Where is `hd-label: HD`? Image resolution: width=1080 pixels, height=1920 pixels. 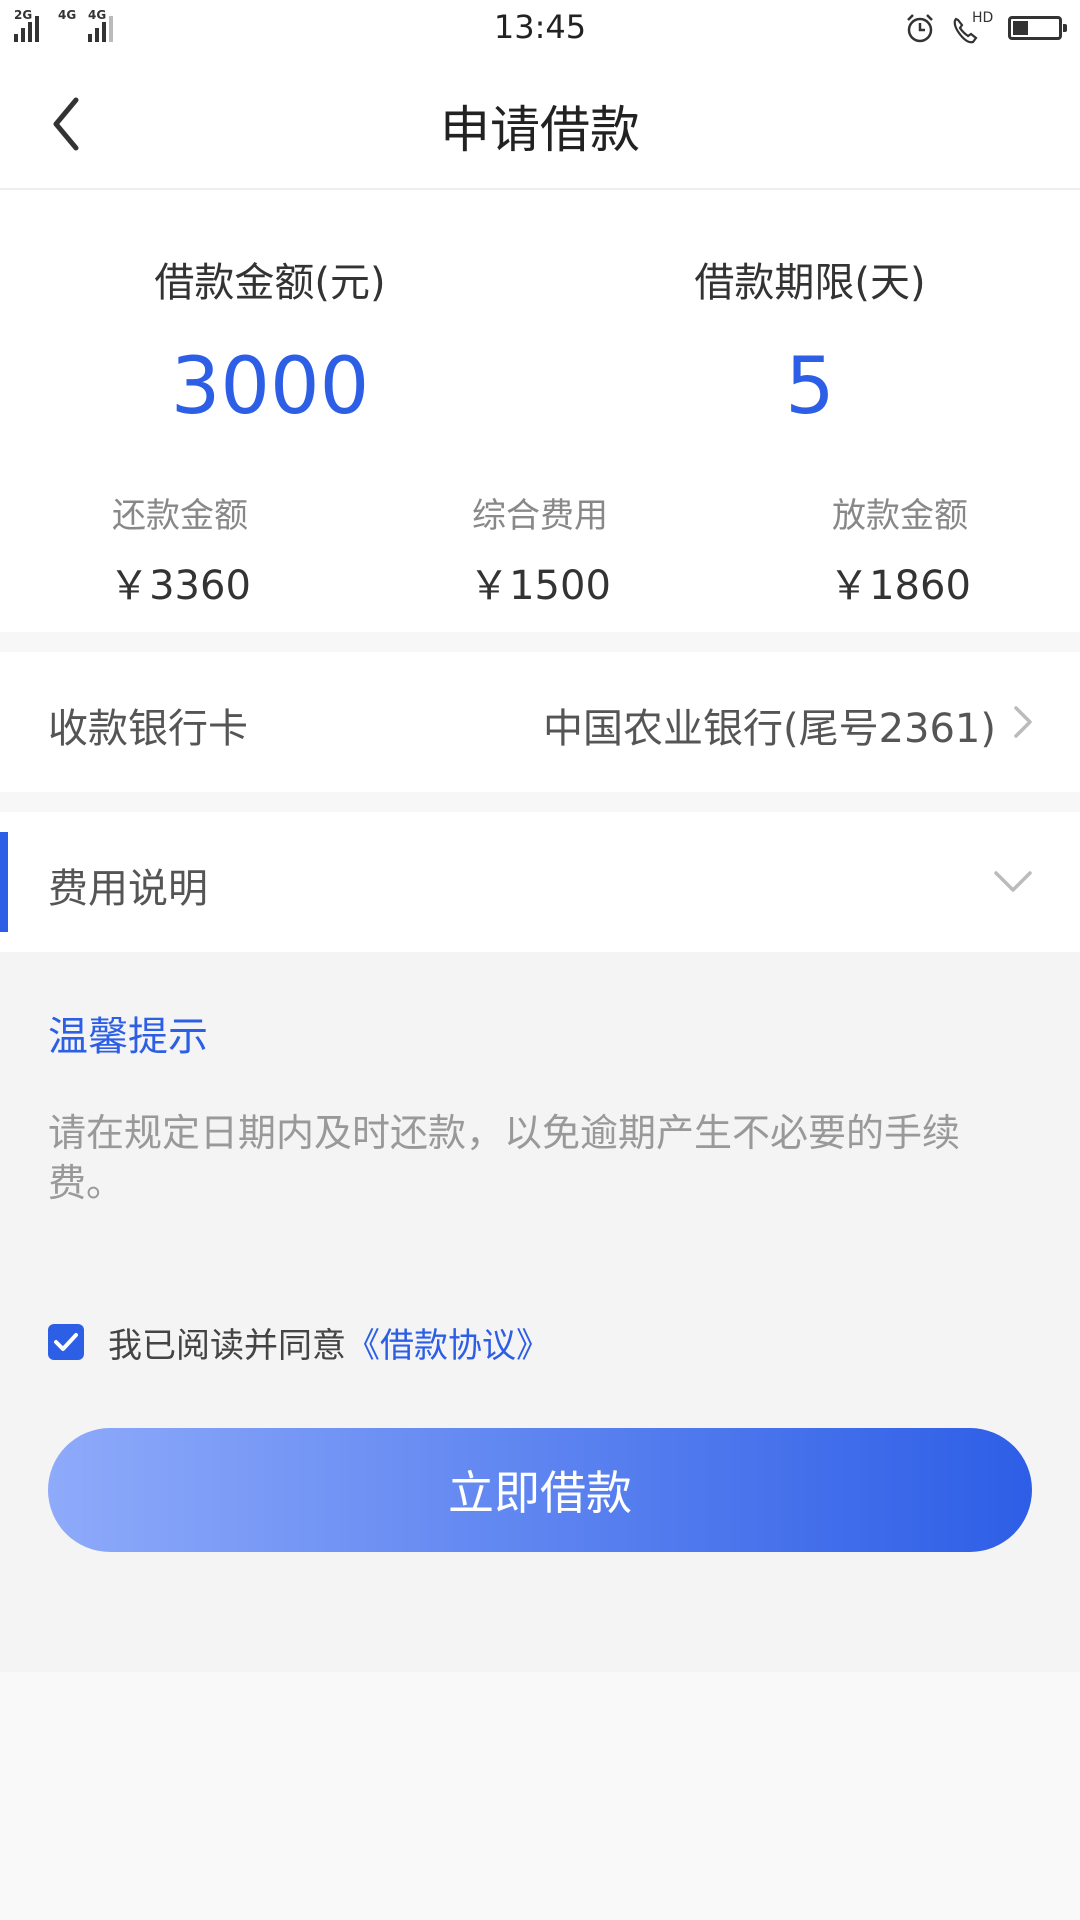
hd-label: HD is located at coordinates (983, 18).